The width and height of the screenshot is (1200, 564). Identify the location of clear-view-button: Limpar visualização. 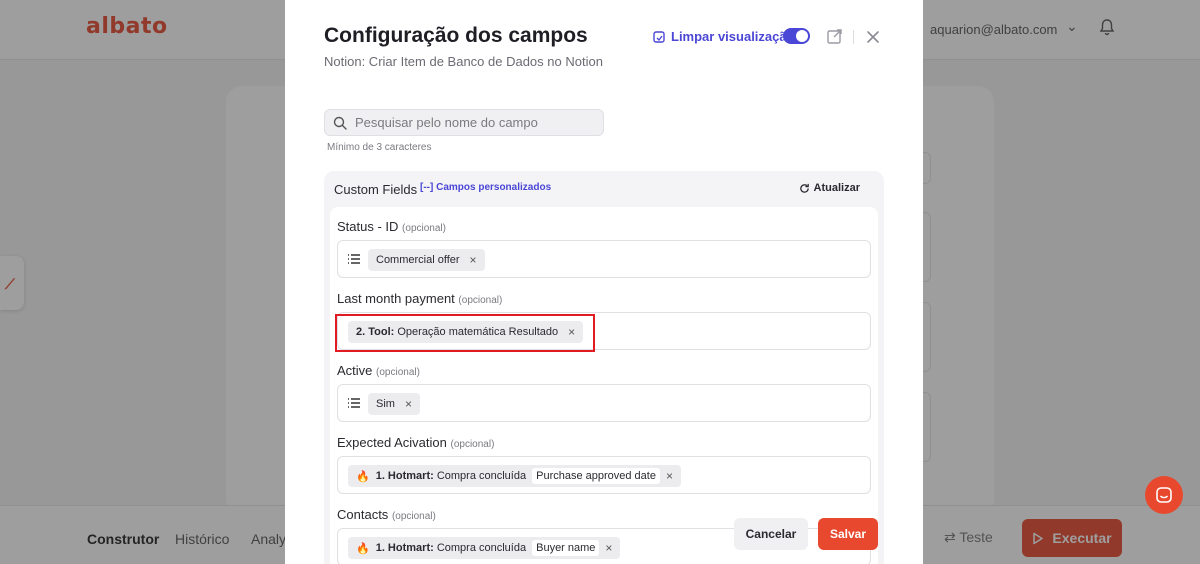
(724, 36).